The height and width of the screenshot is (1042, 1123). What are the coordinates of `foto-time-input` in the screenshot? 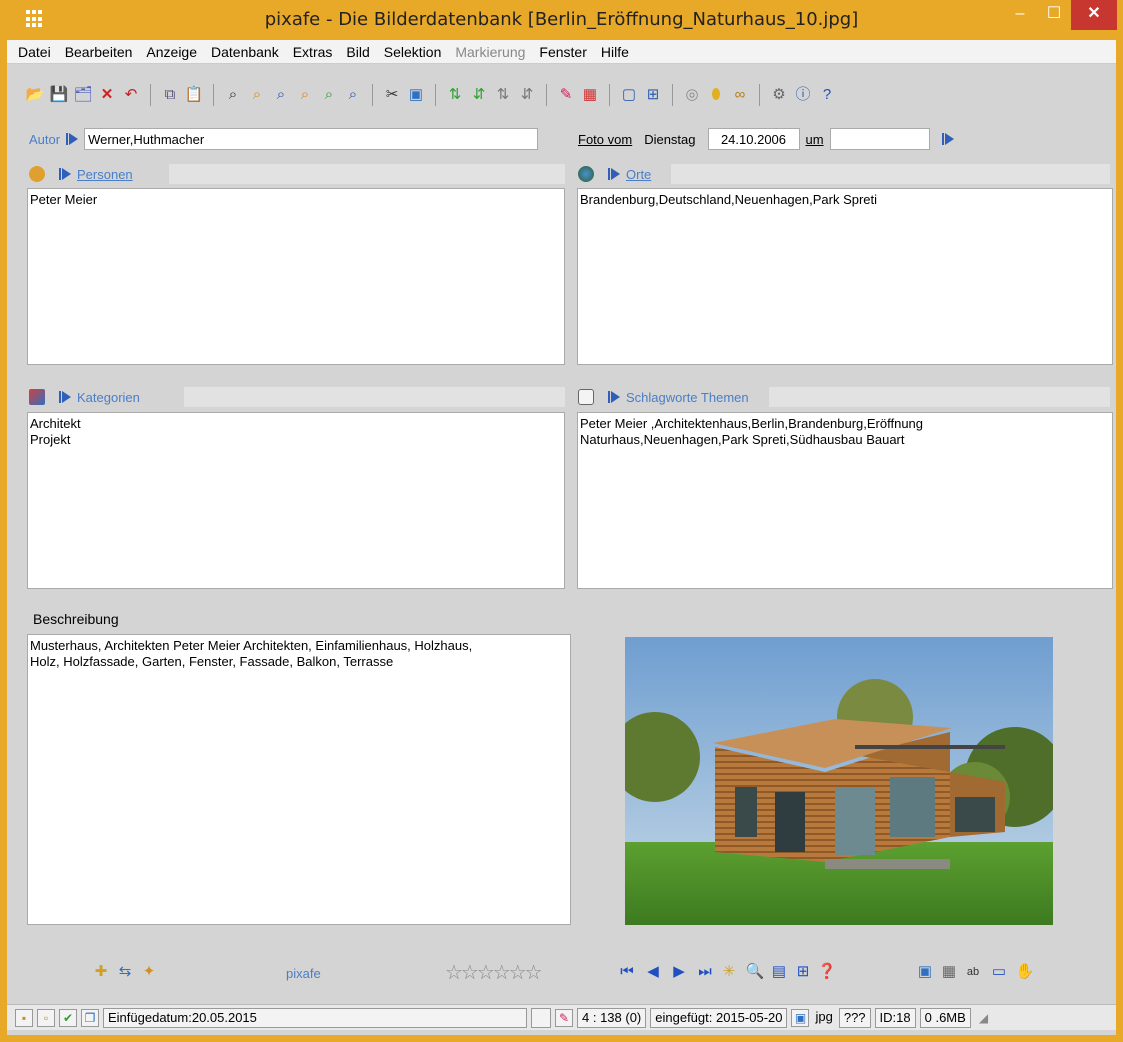 It's located at (879, 139).